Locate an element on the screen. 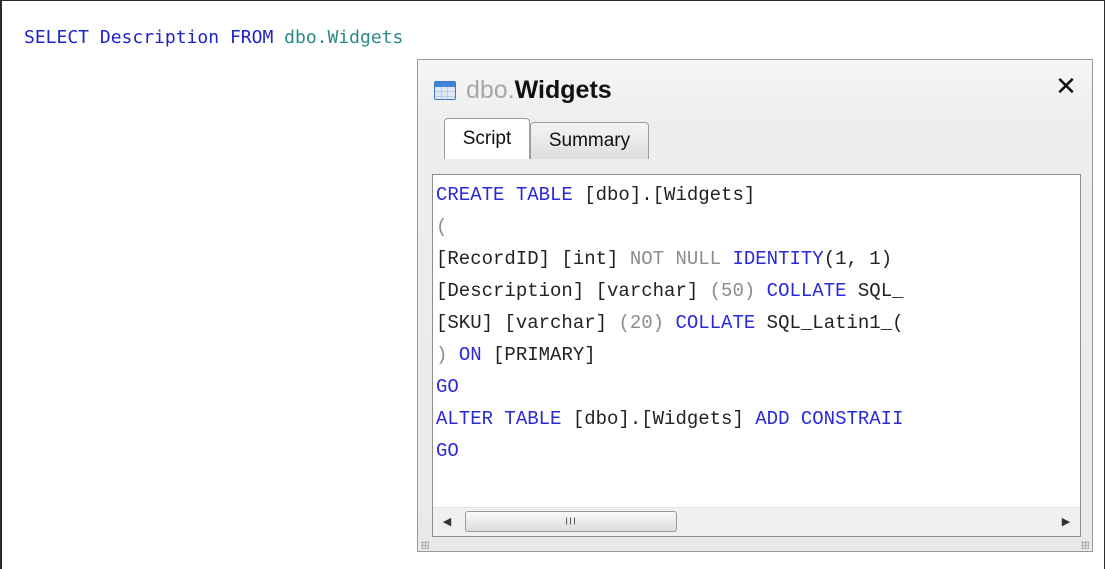 Image resolution: width=1105 pixels, height=569 pixels. tab-summary: Summary is located at coordinates (589, 140).